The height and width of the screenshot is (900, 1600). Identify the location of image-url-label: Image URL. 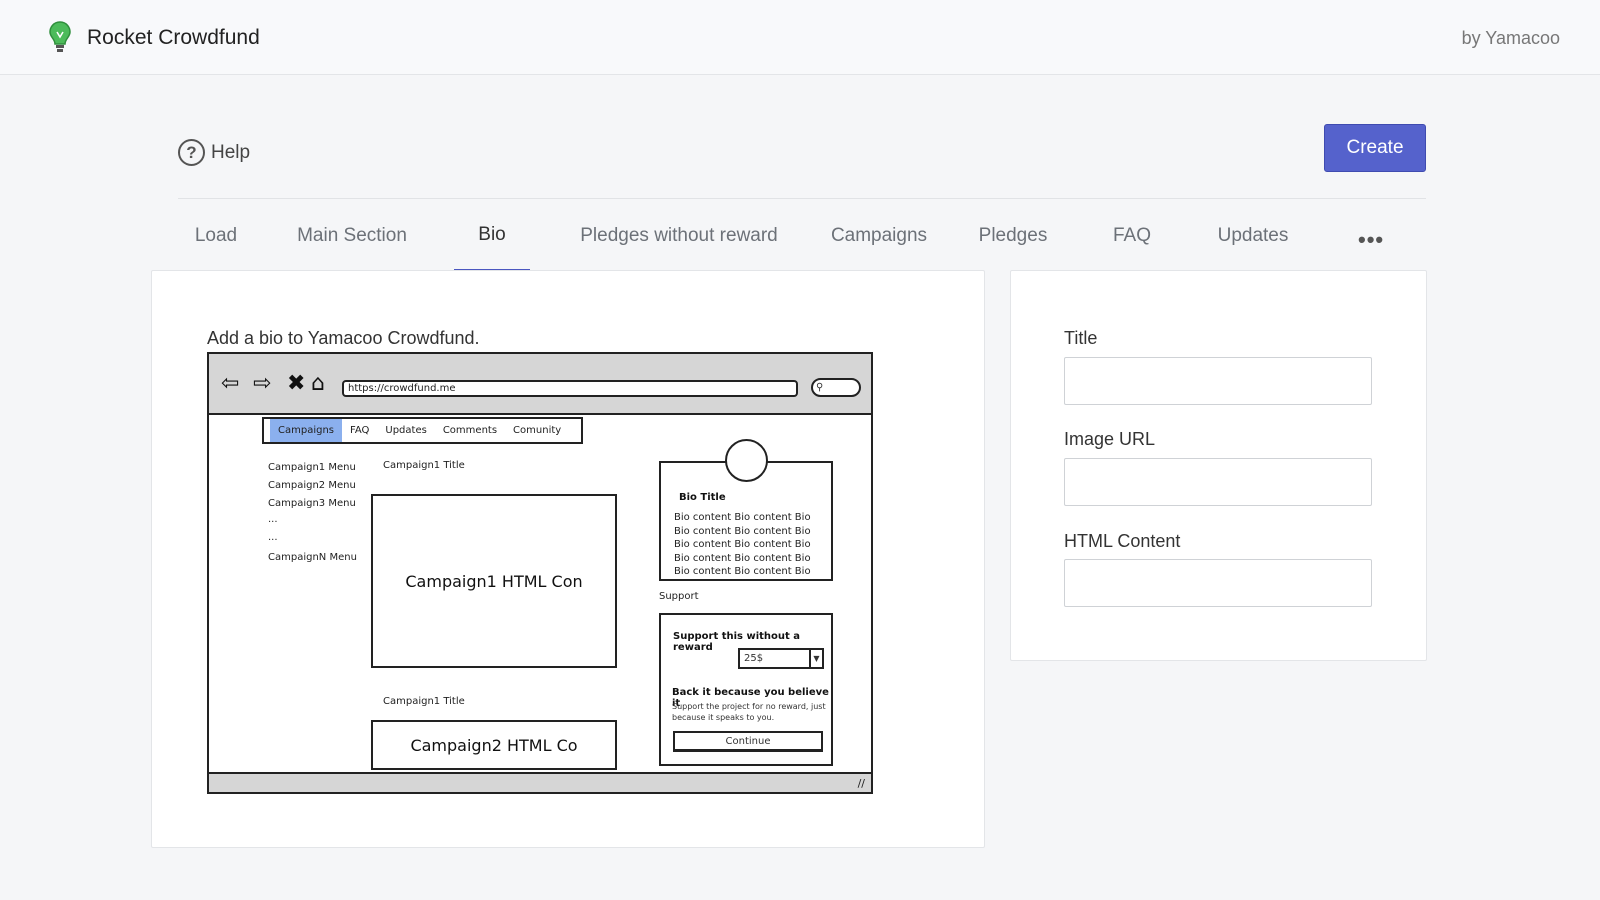
(1110, 439).